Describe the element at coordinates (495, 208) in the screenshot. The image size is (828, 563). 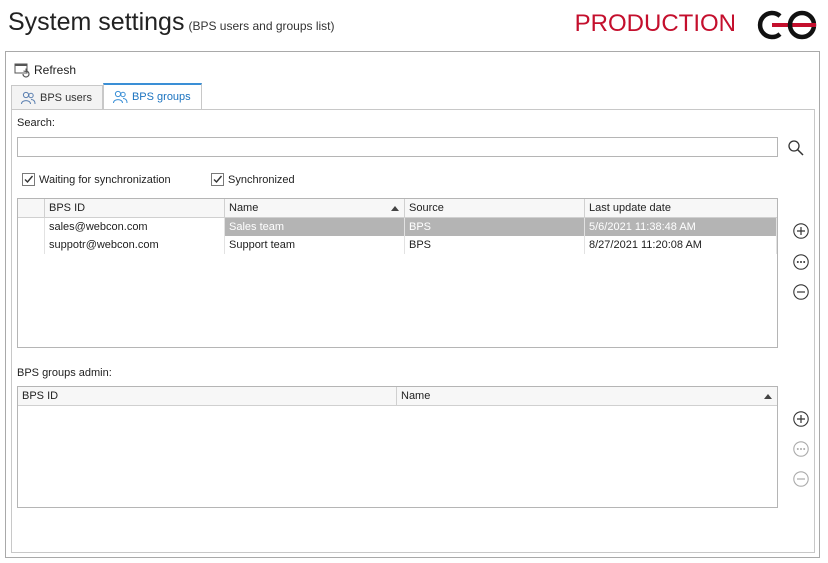
I see `column-header-source: Source` at that location.